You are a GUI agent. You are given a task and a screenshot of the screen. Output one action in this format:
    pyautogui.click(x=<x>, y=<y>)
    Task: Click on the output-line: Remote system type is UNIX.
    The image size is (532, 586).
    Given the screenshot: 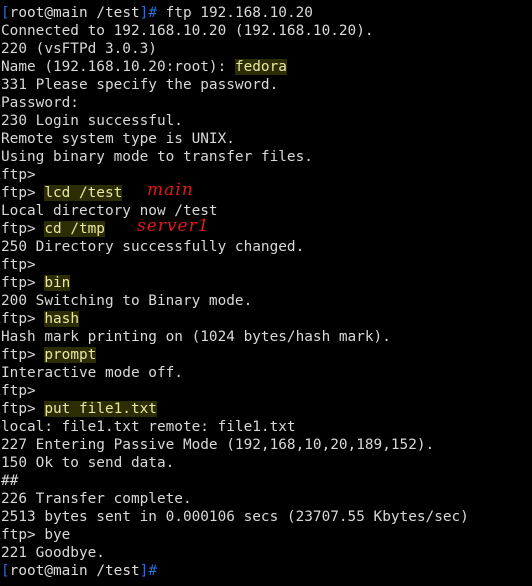 What is the action you would take?
    pyautogui.click(x=118, y=139)
    